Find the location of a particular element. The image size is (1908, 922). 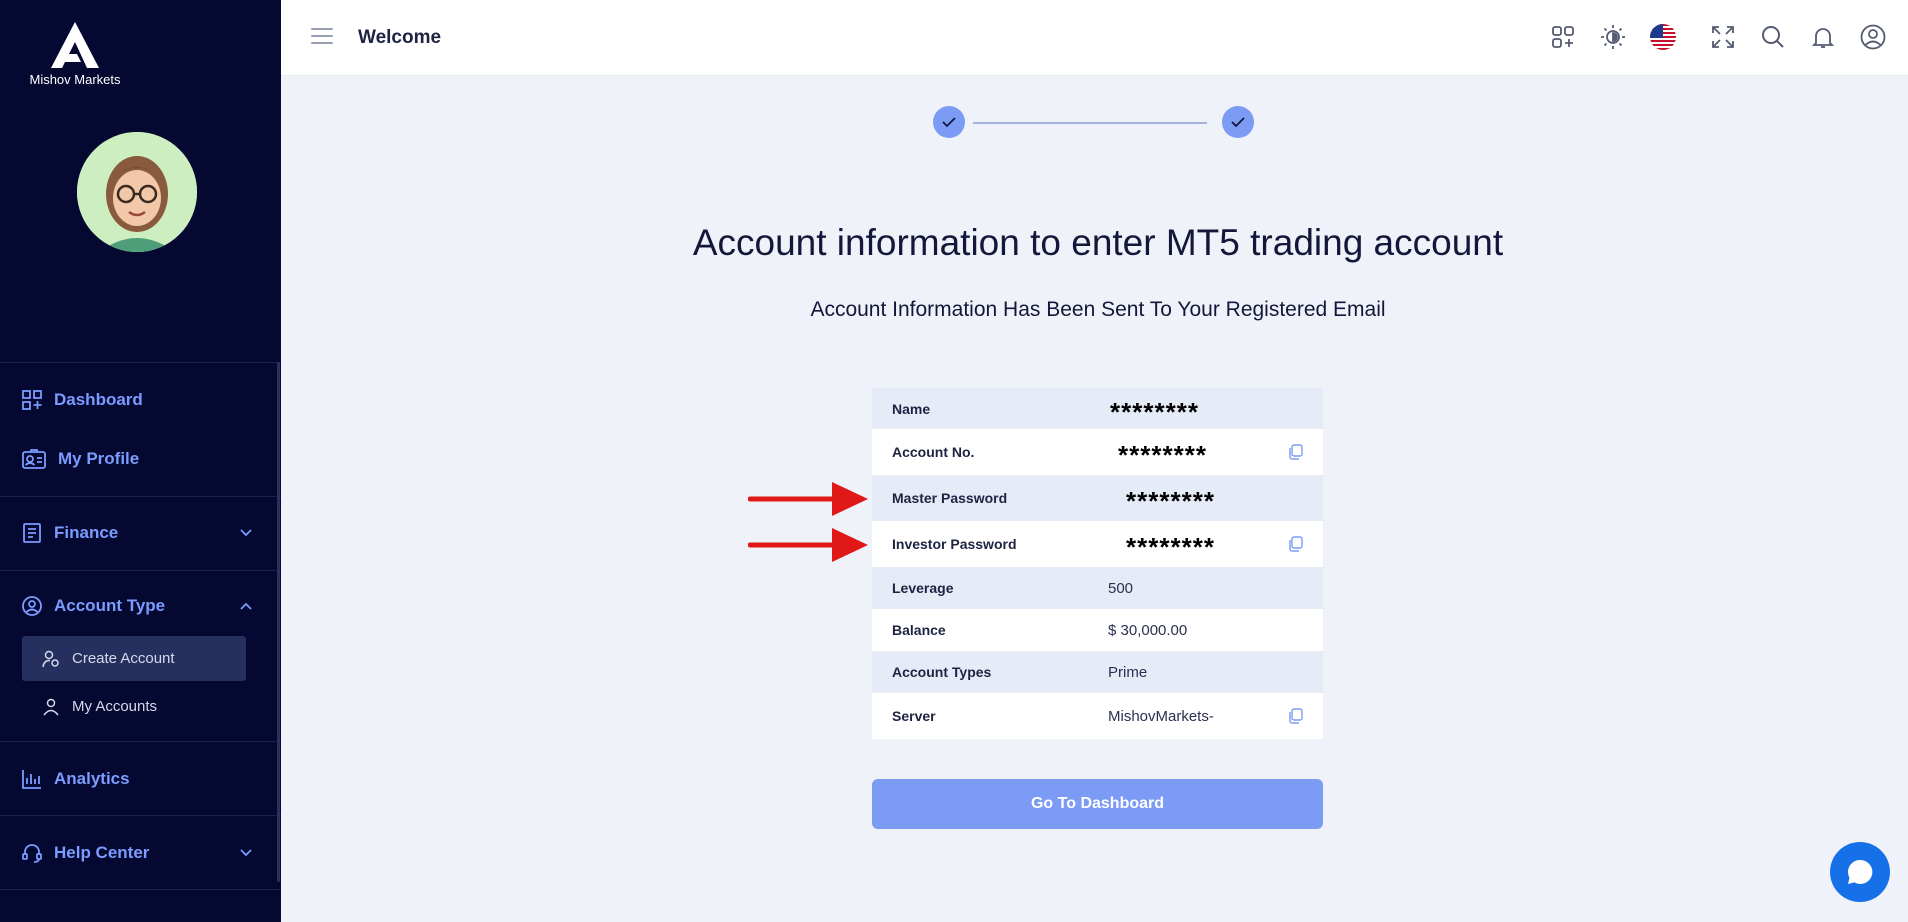

header-actions is located at coordinates (1708, 37).